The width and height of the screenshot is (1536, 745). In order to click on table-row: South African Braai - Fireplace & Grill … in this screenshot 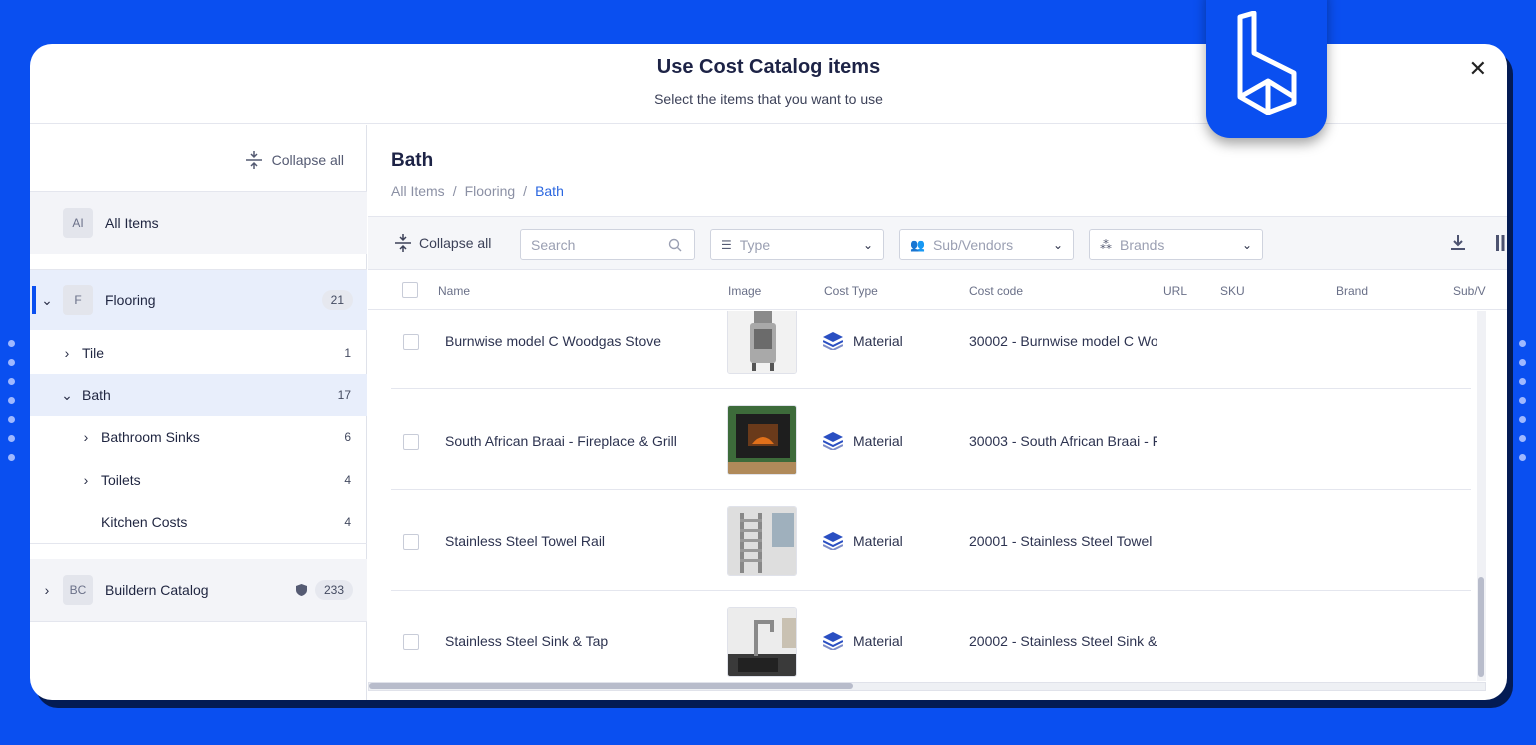, I will do `click(931, 440)`.